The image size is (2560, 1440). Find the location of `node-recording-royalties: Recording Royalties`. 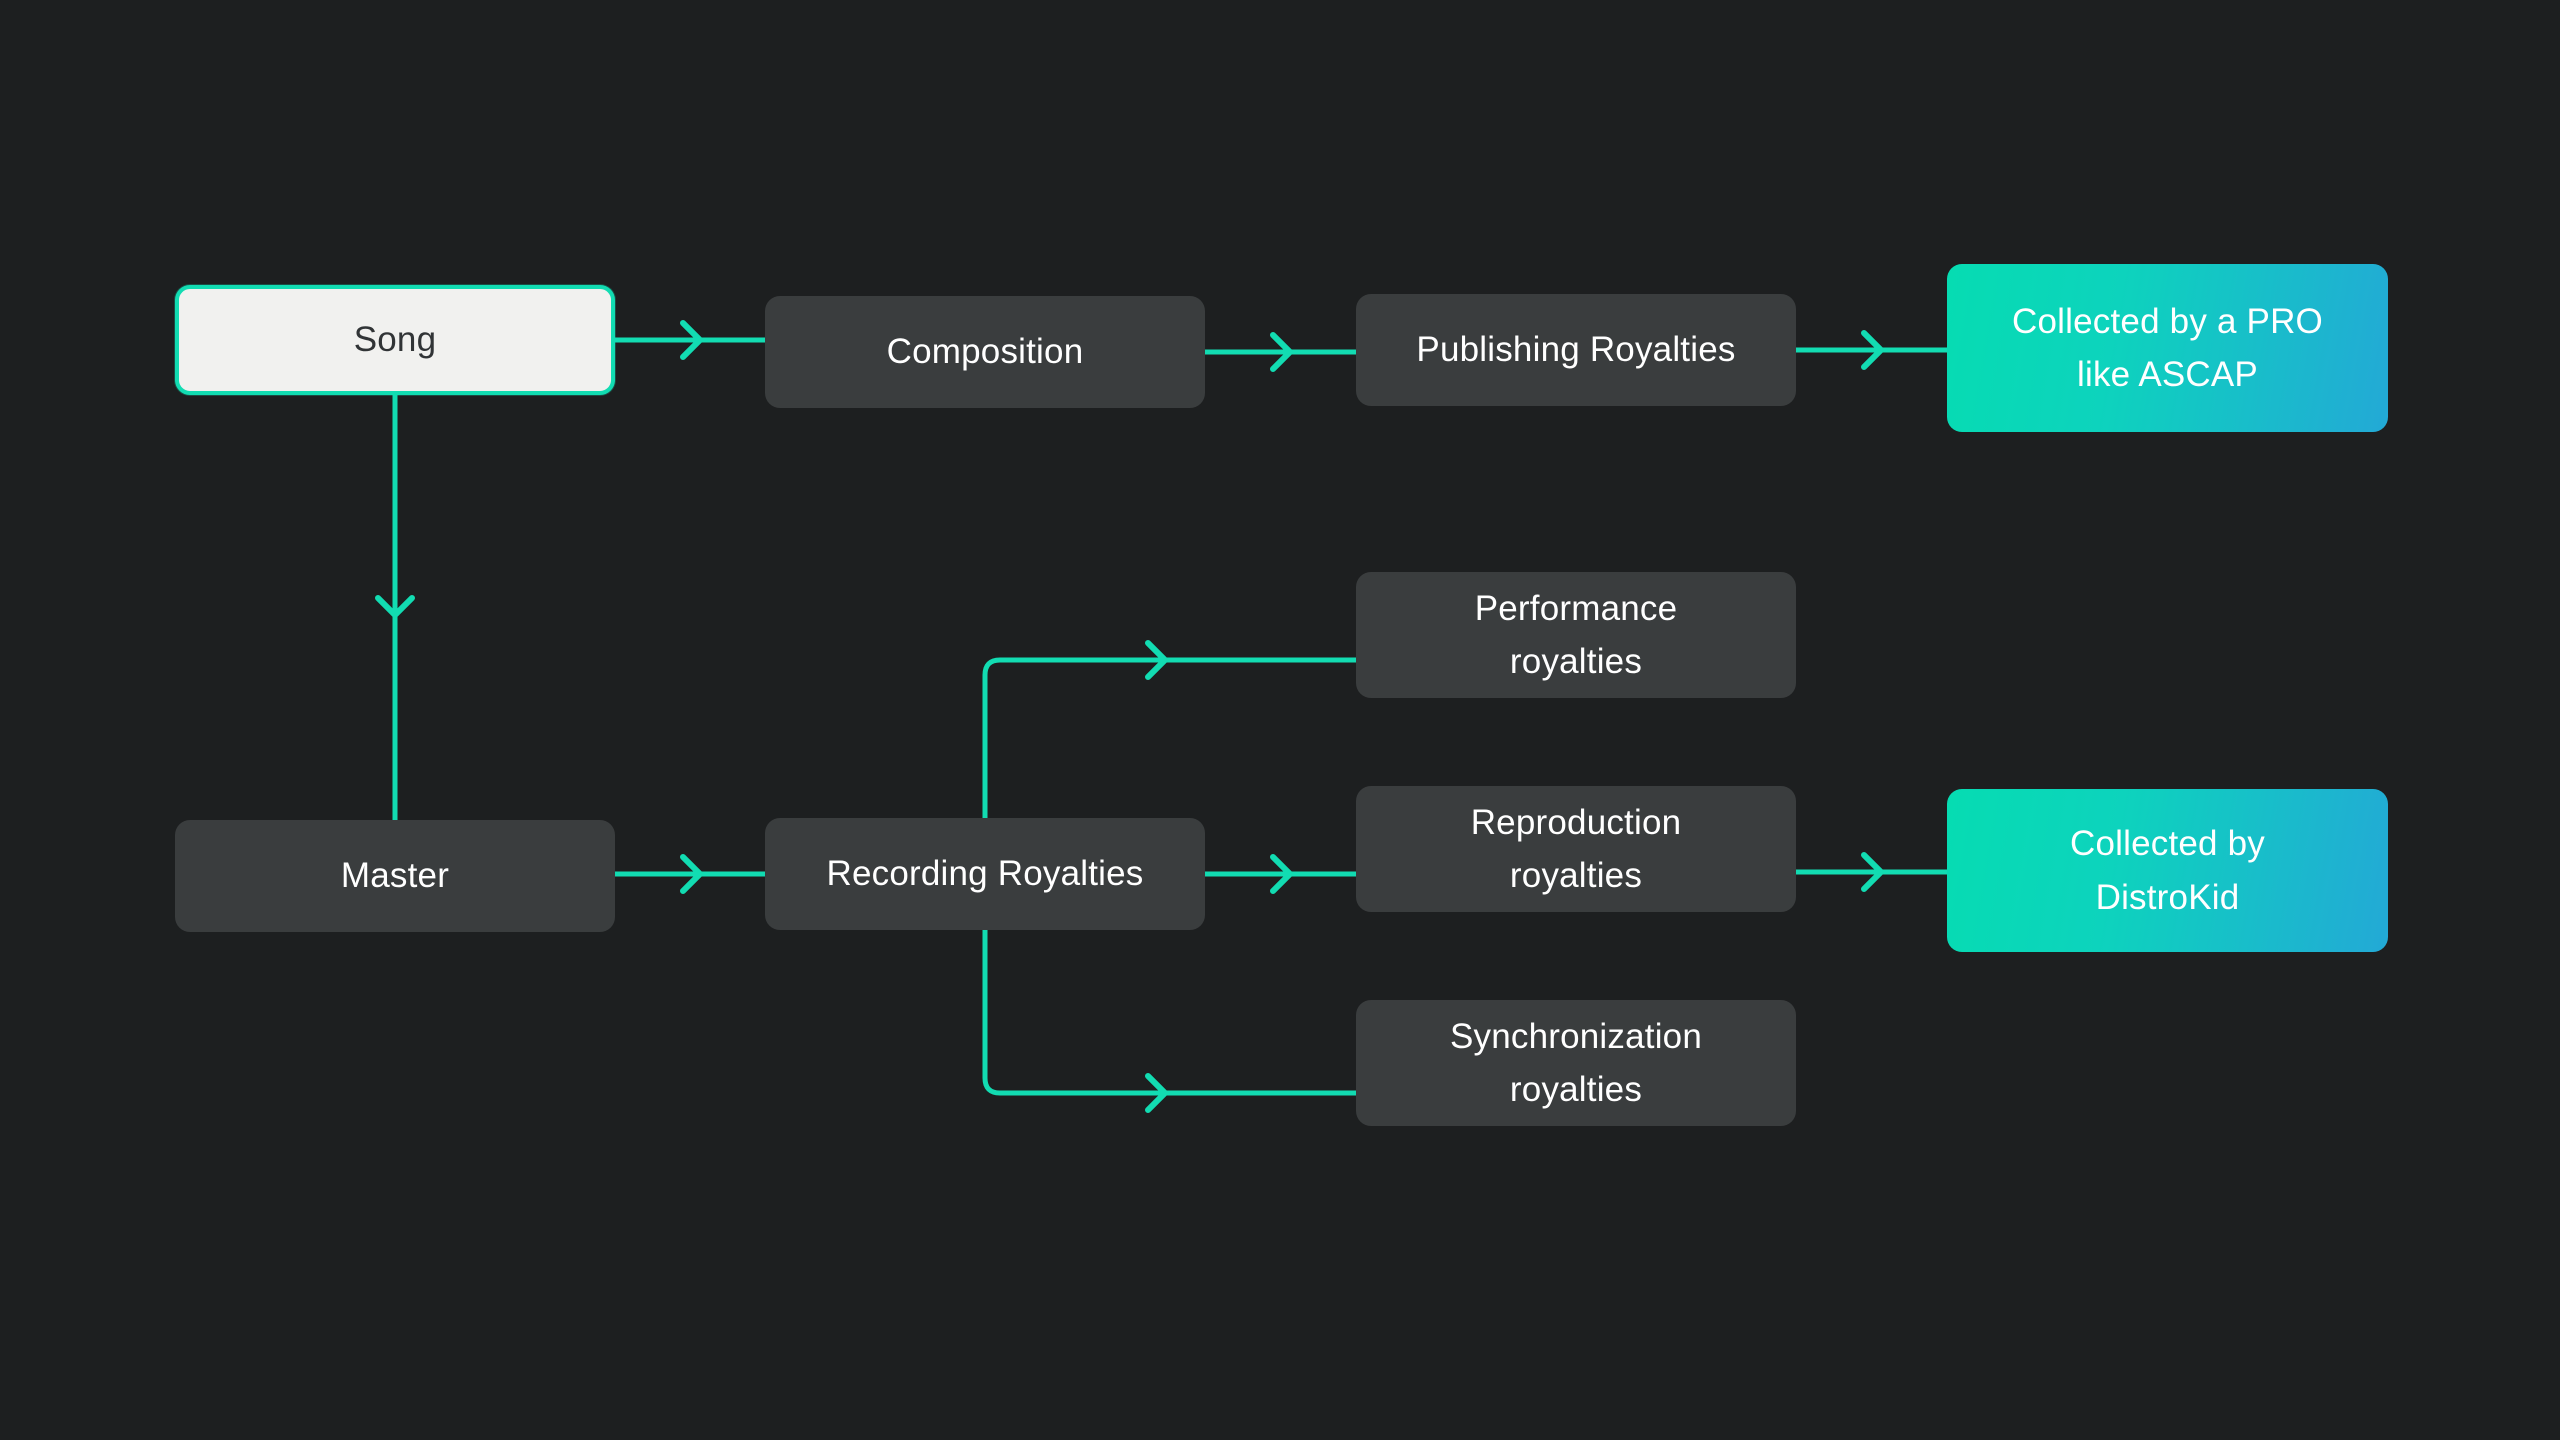

node-recording-royalties: Recording Royalties is located at coordinates (985, 874).